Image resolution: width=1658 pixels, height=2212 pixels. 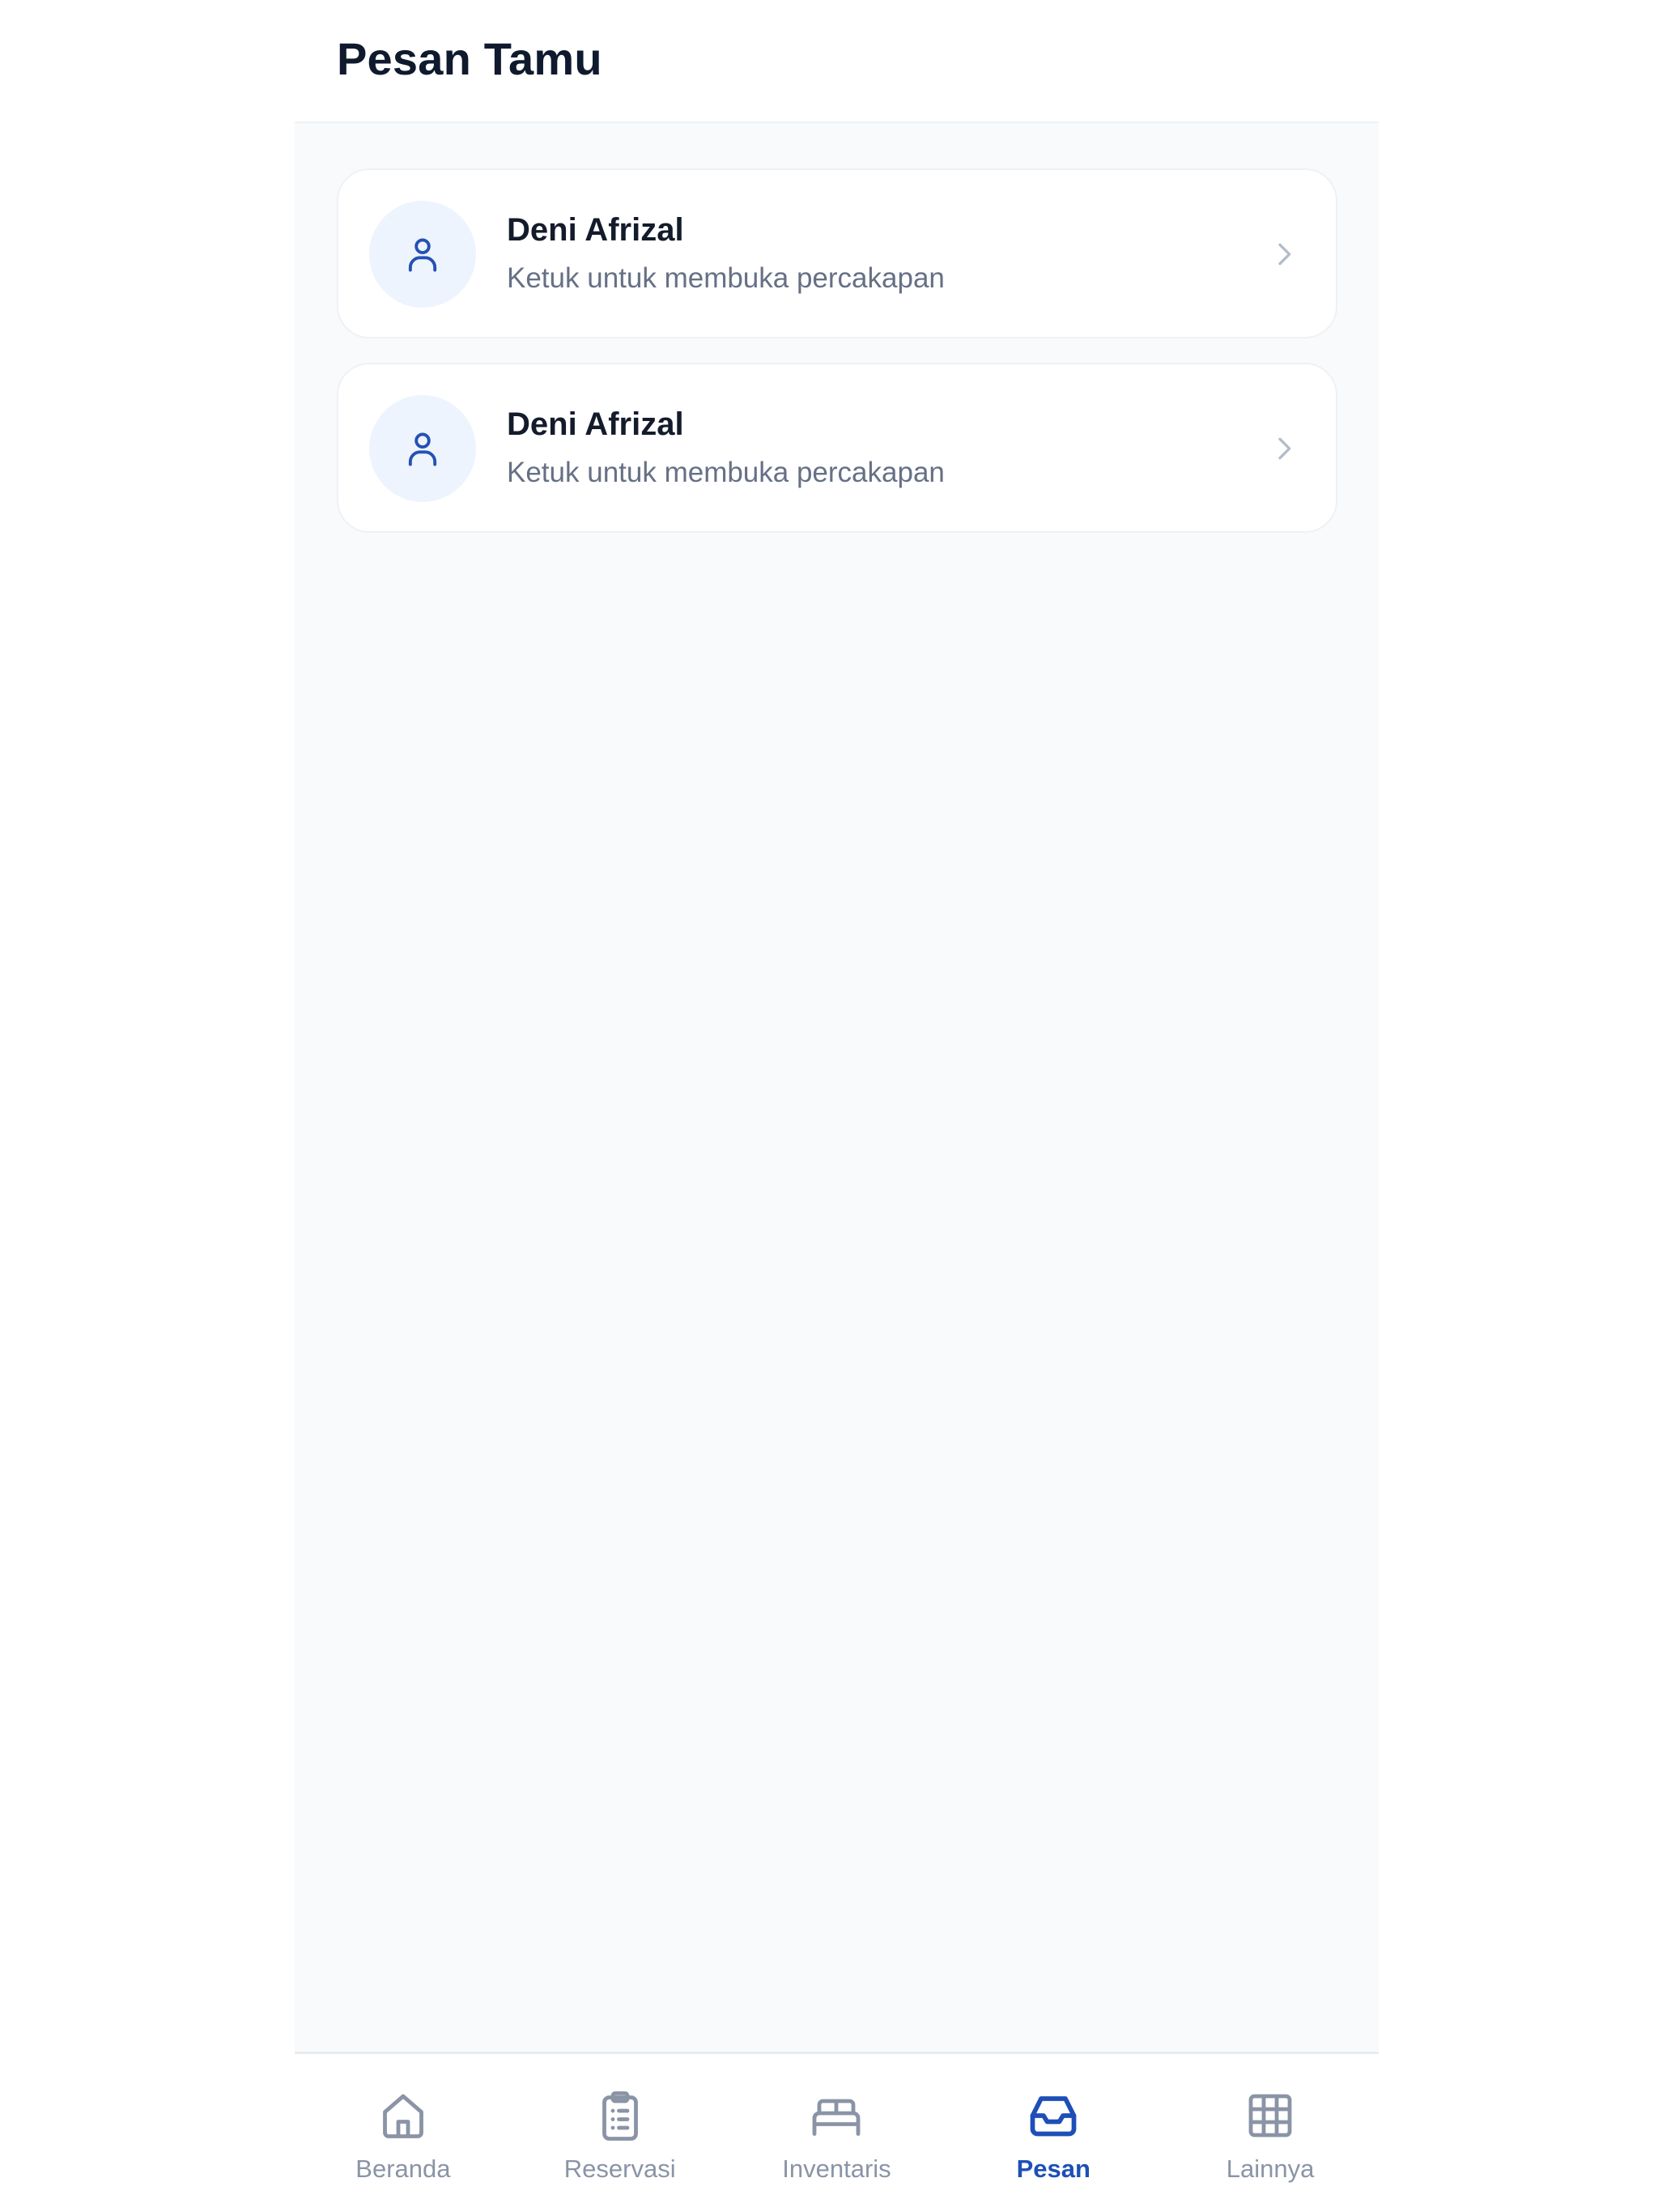 What do you see at coordinates (836, 2169) in the screenshot?
I see `nav-label: Inventaris` at bounding box center [836, 2169].